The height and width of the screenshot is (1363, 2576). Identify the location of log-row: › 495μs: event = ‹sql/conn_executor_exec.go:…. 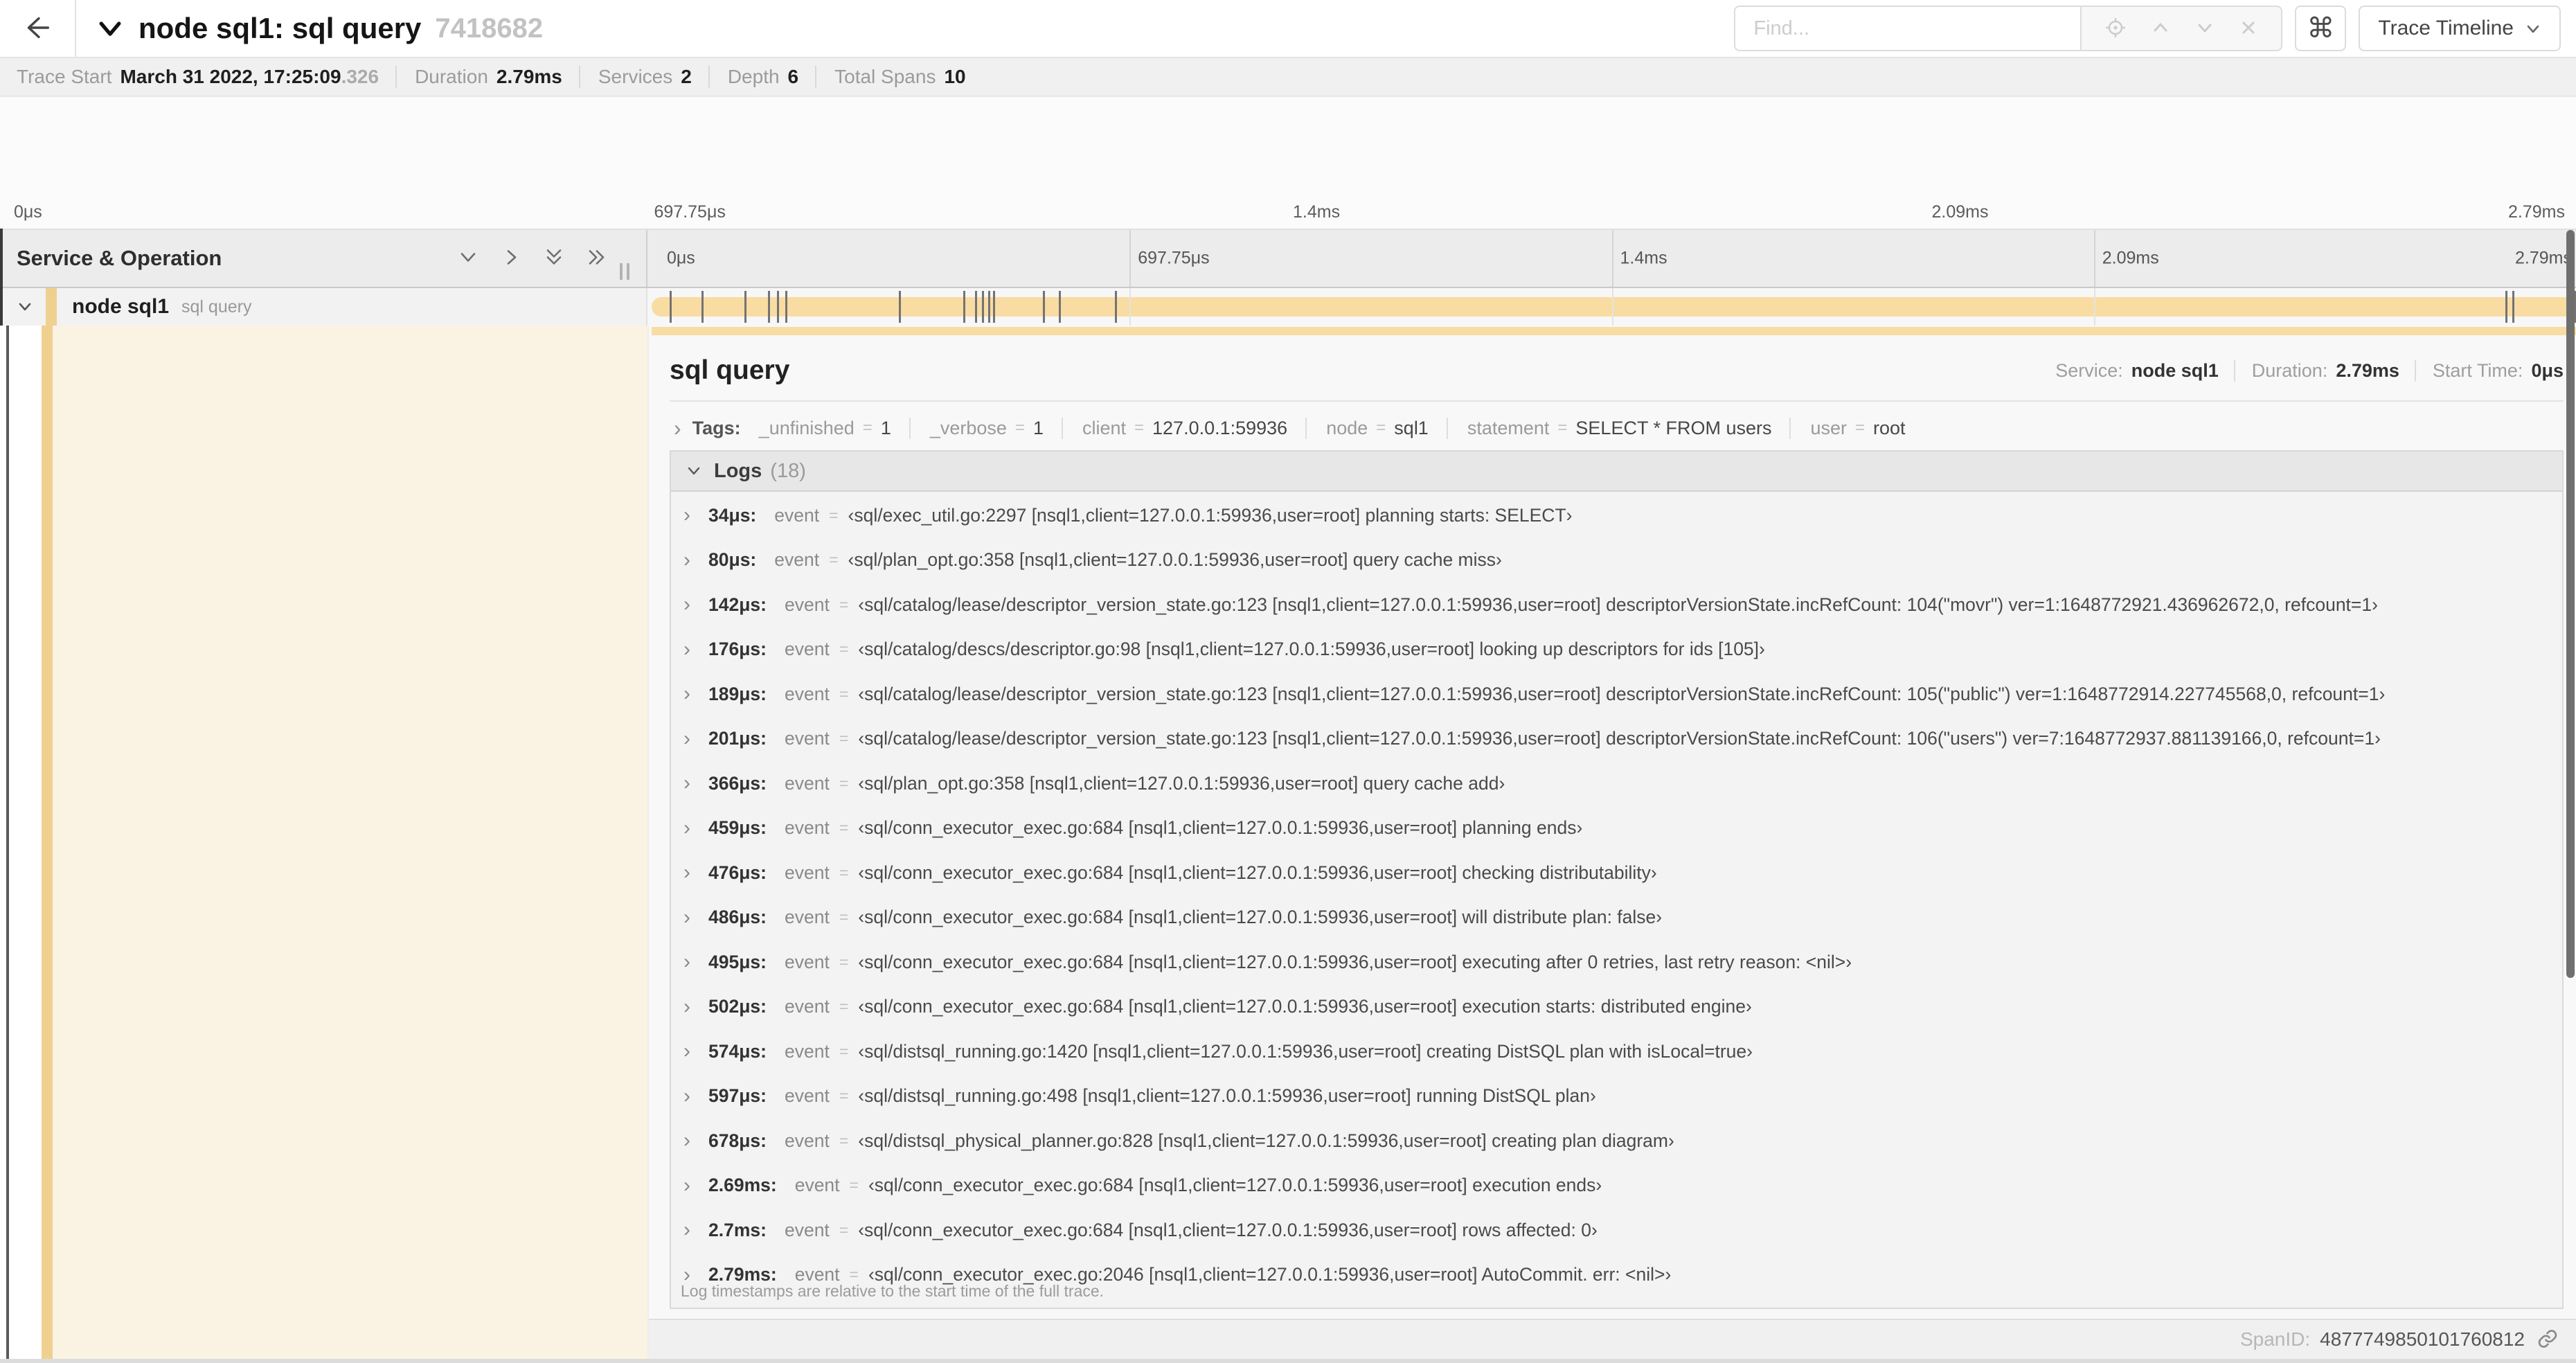
(1616, 963).